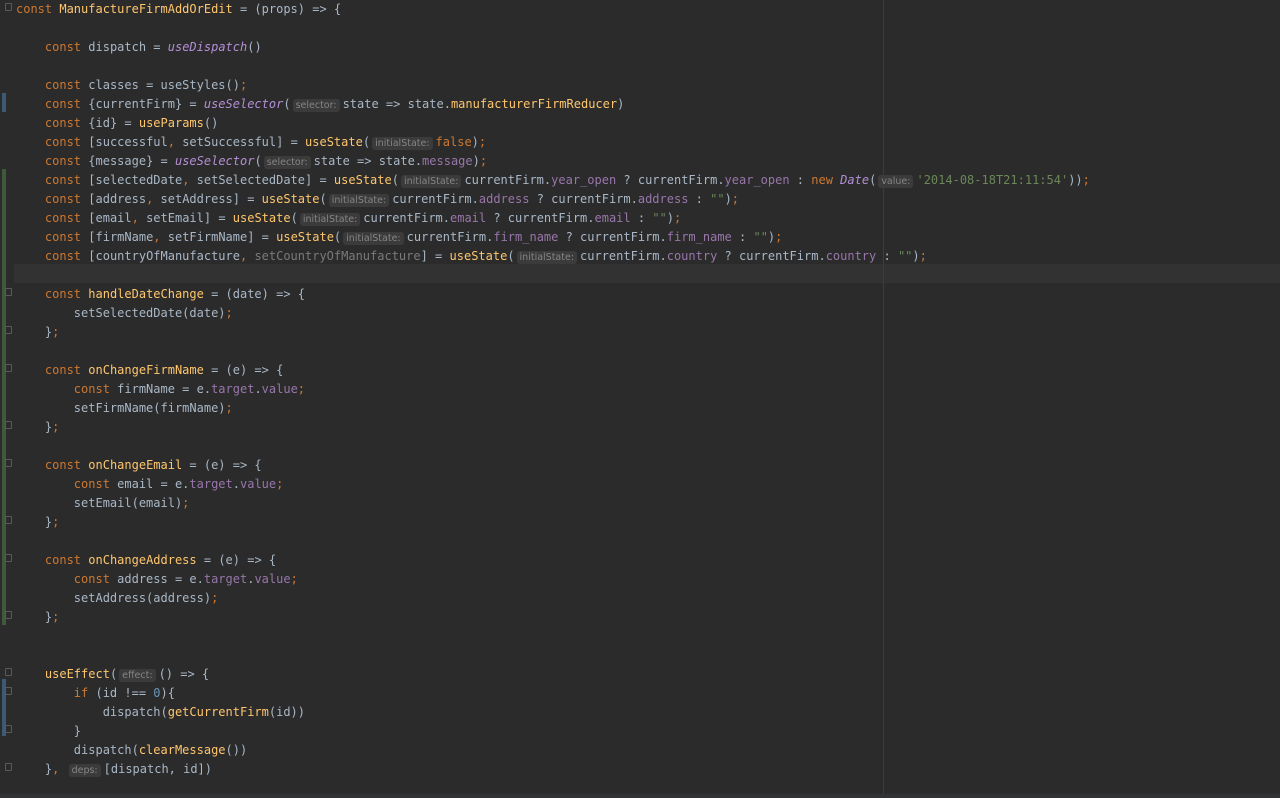  Describe the element at coordinates (553, 313) in the screenshot. I see `code-line: setSelectedDate(date);` at that location.